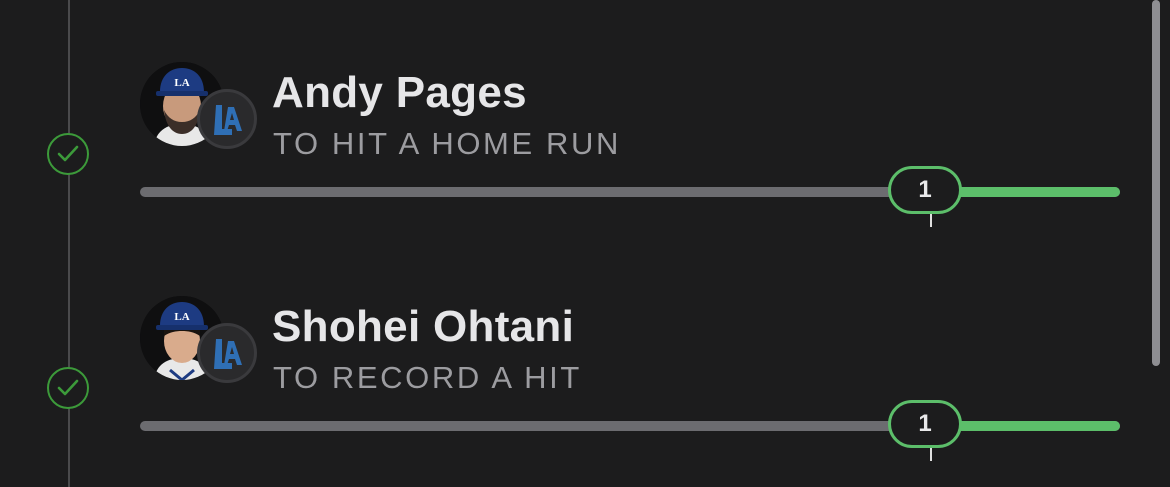  What do you see at coordinates (423, 326) in the screenshot?
I see `player-name: Shohei Ohtani` at bounding box center [423, 326].